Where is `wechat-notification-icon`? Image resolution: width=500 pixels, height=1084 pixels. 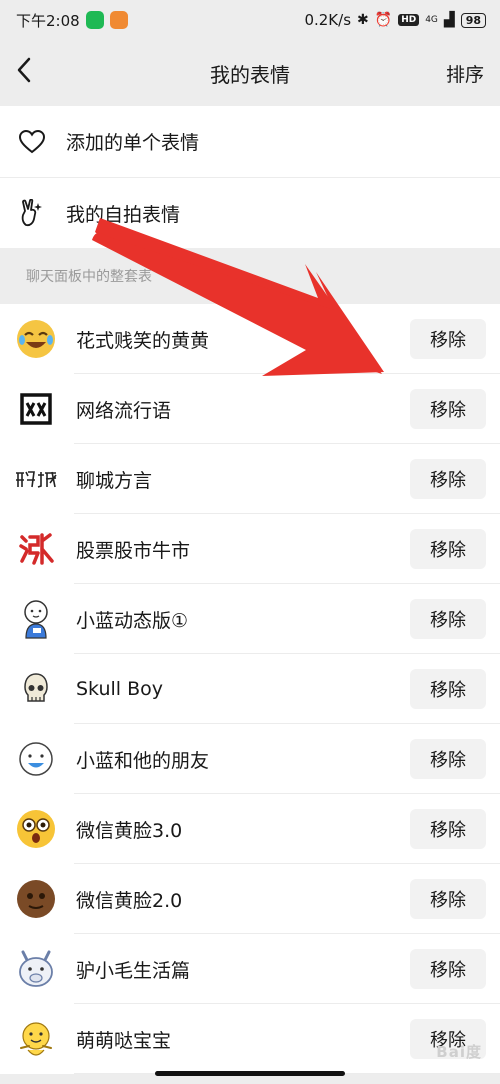
wechat-notification-icon is located at coordinates (94, 20).